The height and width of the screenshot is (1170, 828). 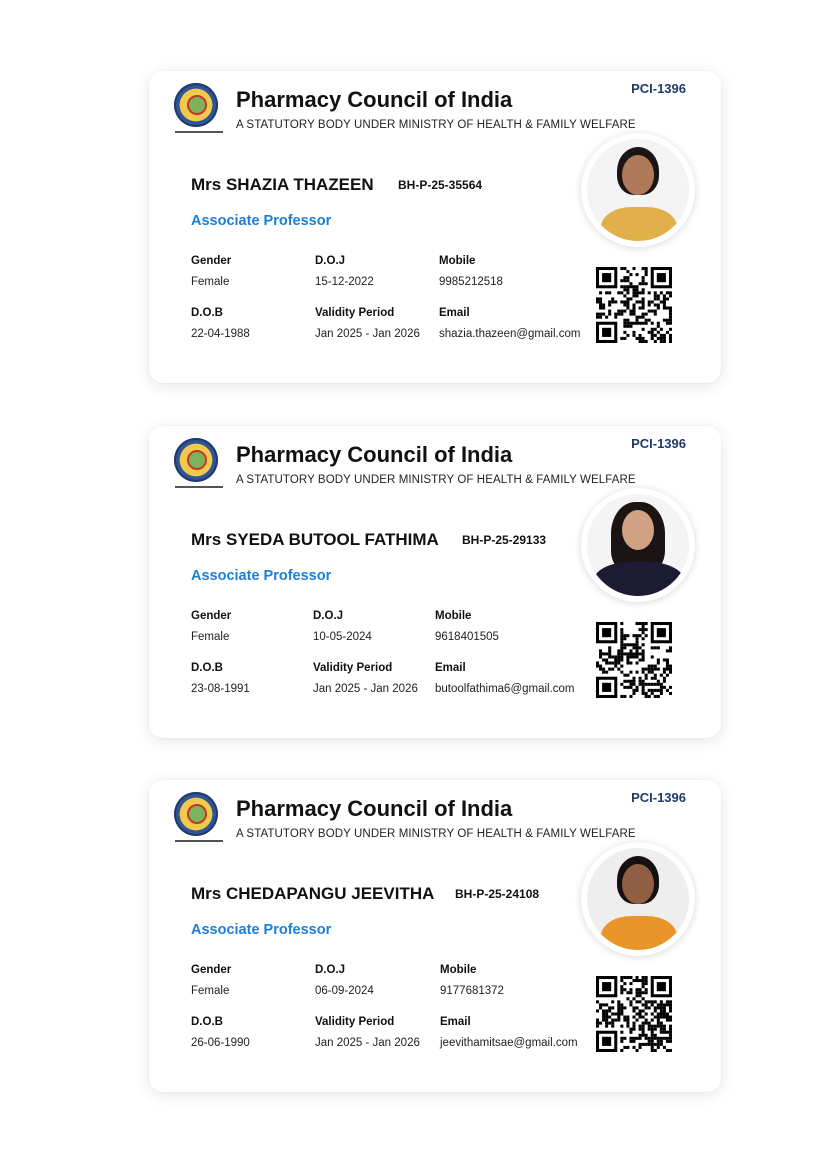 What do you see at coordinates (344, 282) in the screenshot?
I see `doj-value: 15-12-2022` at bounding box center [344, 282].